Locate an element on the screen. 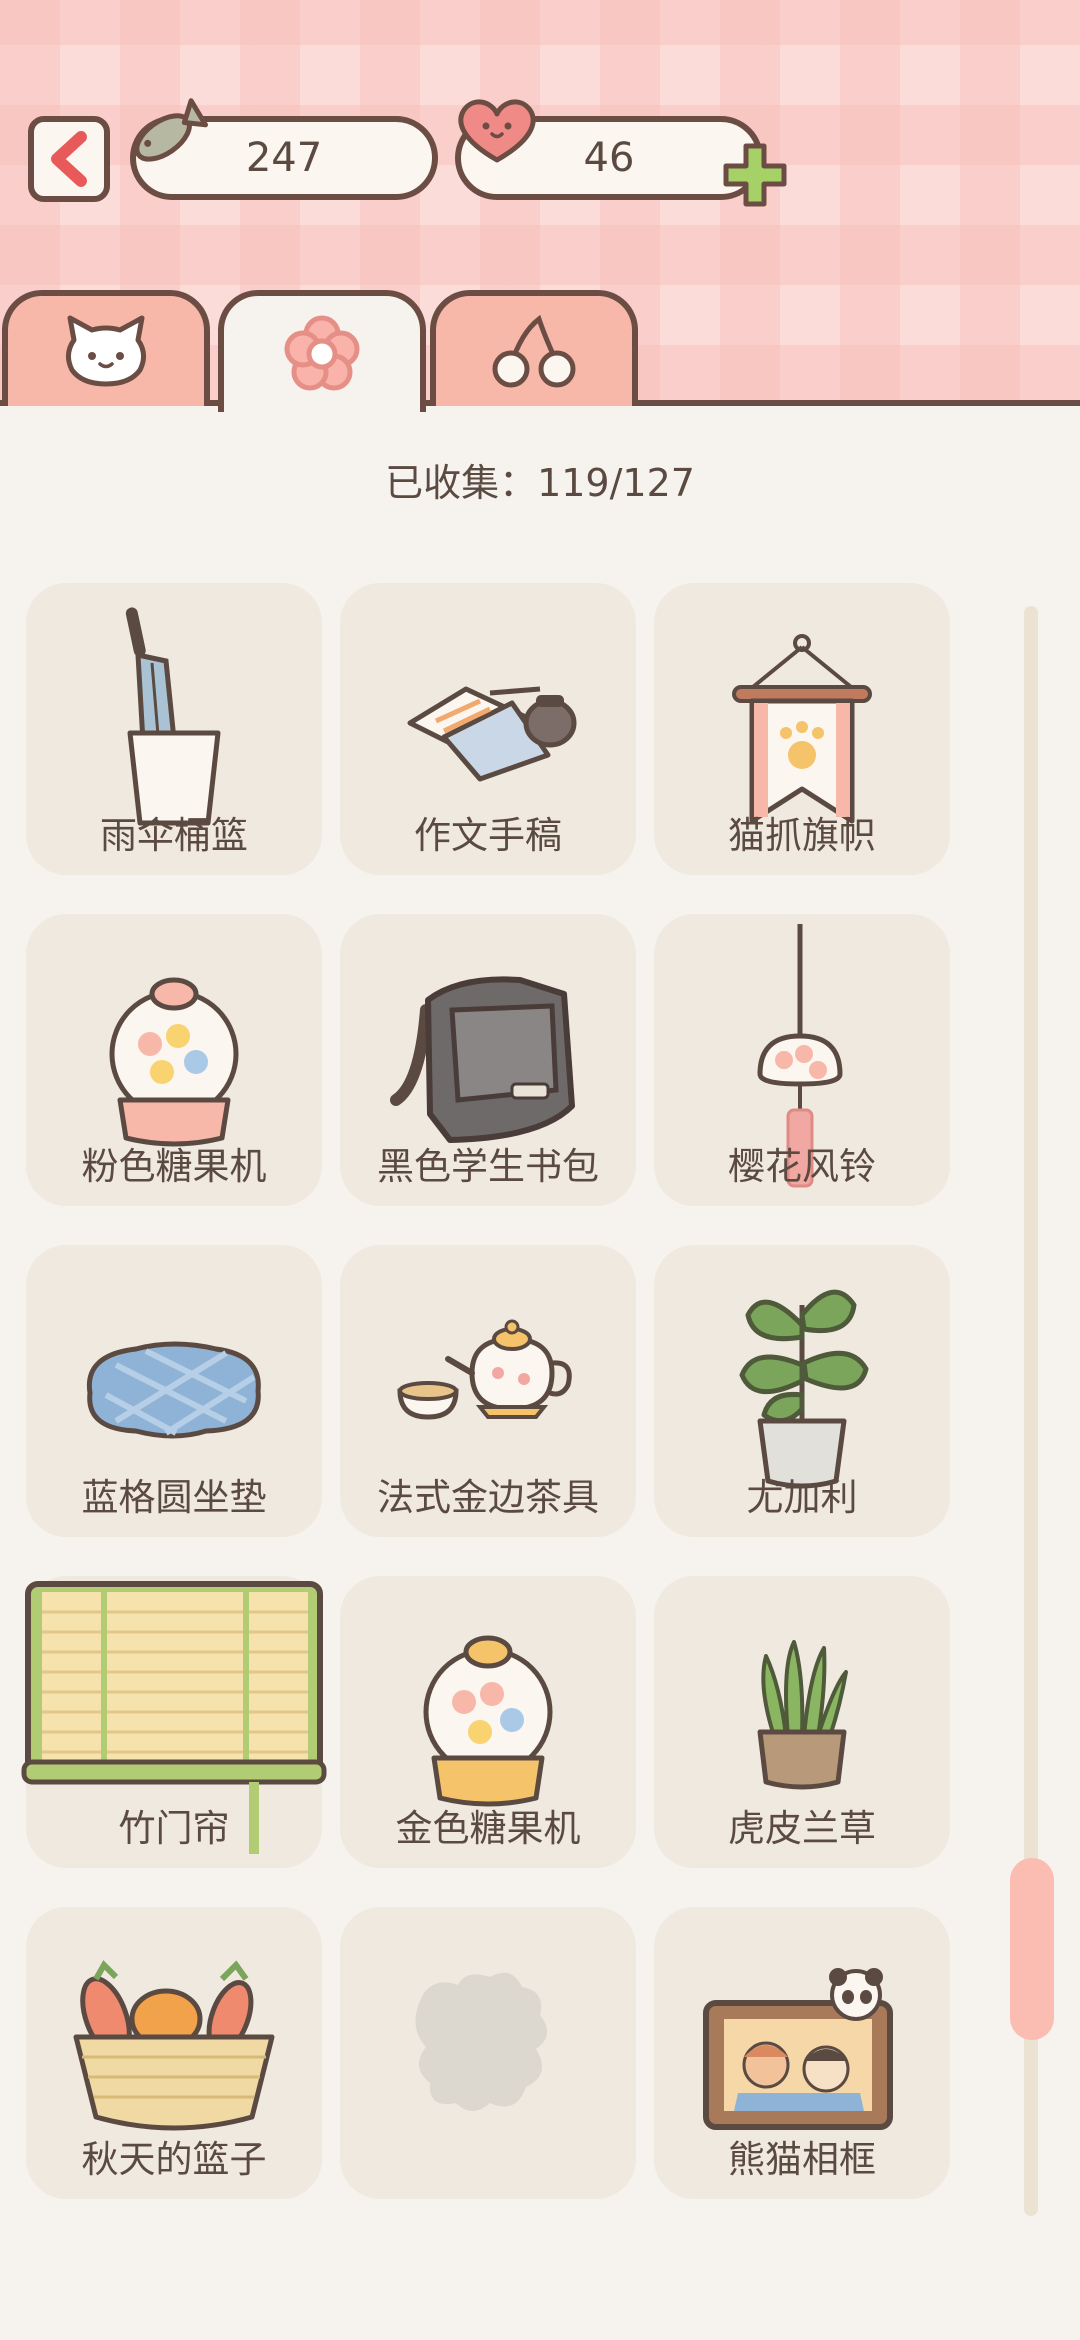 The height and width of the screenshot is (2340, 1080). tab-fruits is located at coordinates (534, 348).